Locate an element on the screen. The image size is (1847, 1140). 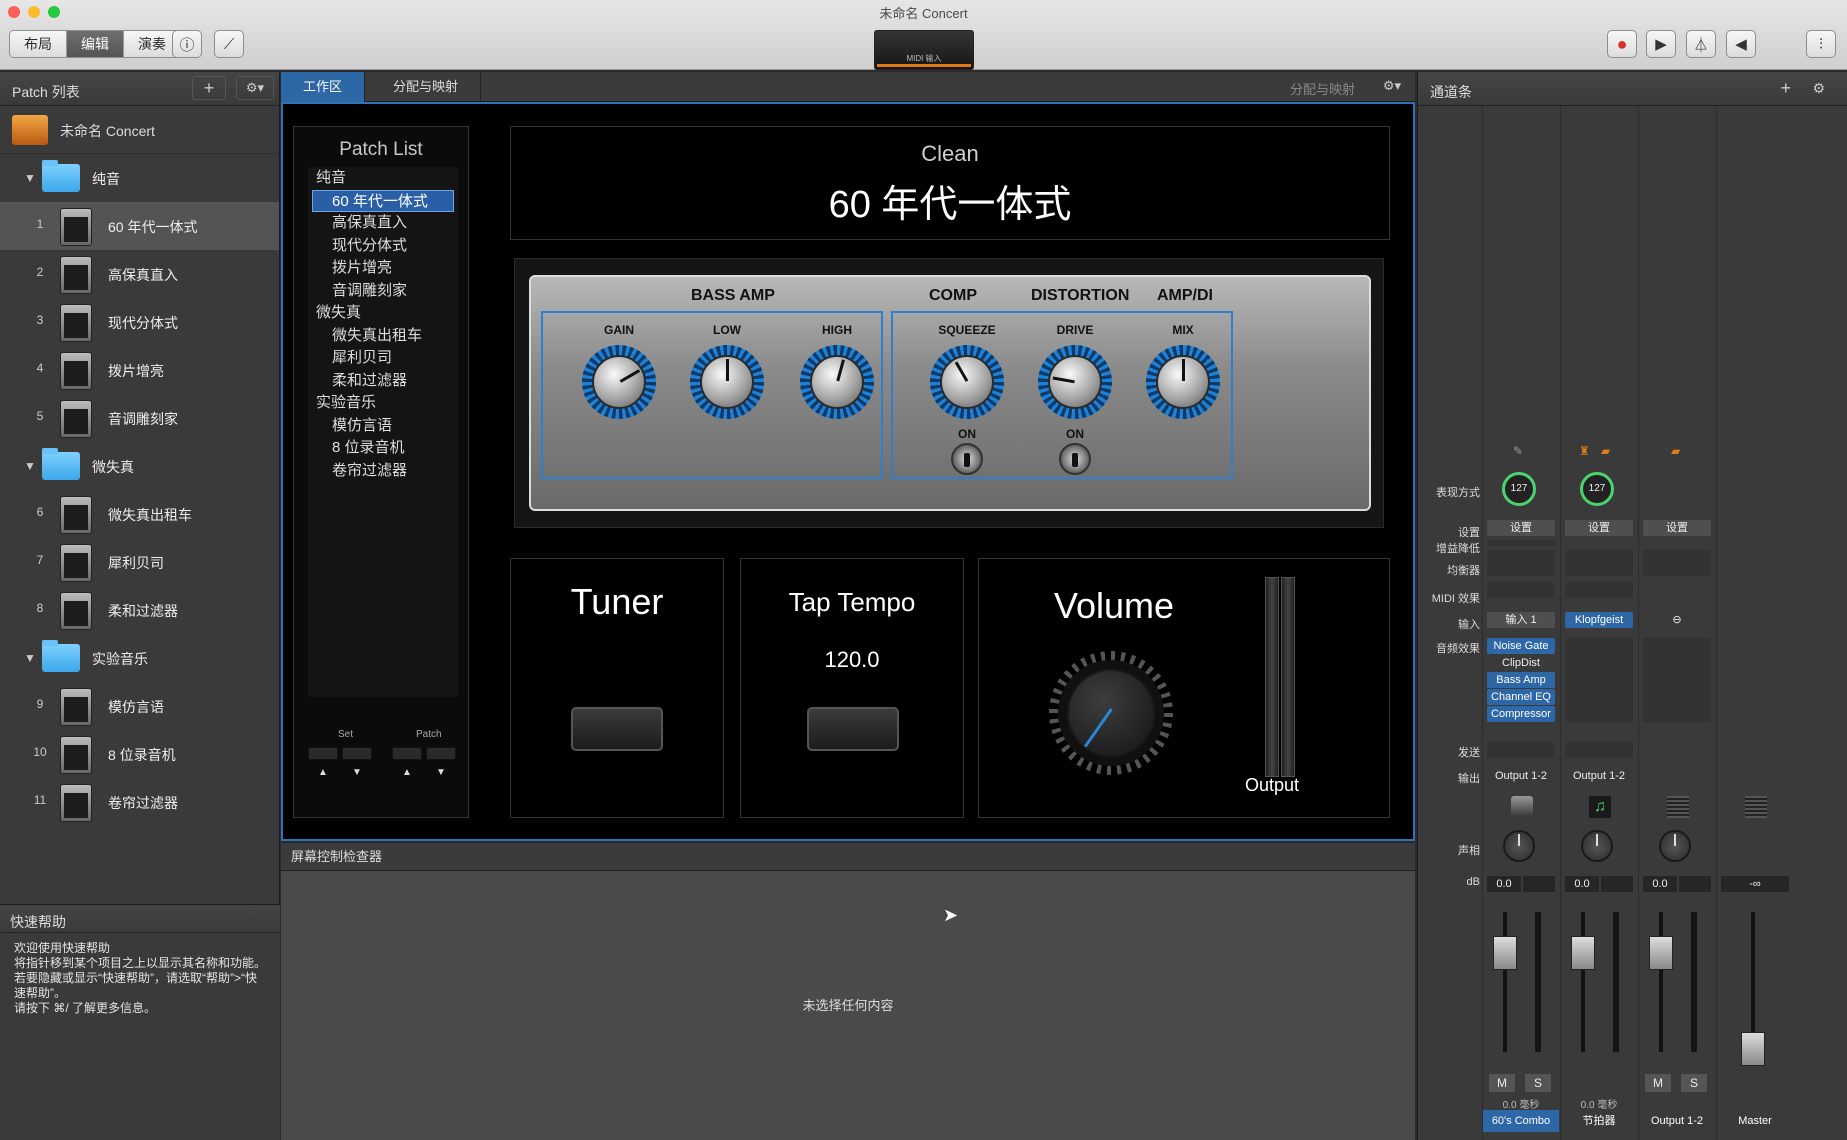
patch-down-button is located at coordinates (441, 753).